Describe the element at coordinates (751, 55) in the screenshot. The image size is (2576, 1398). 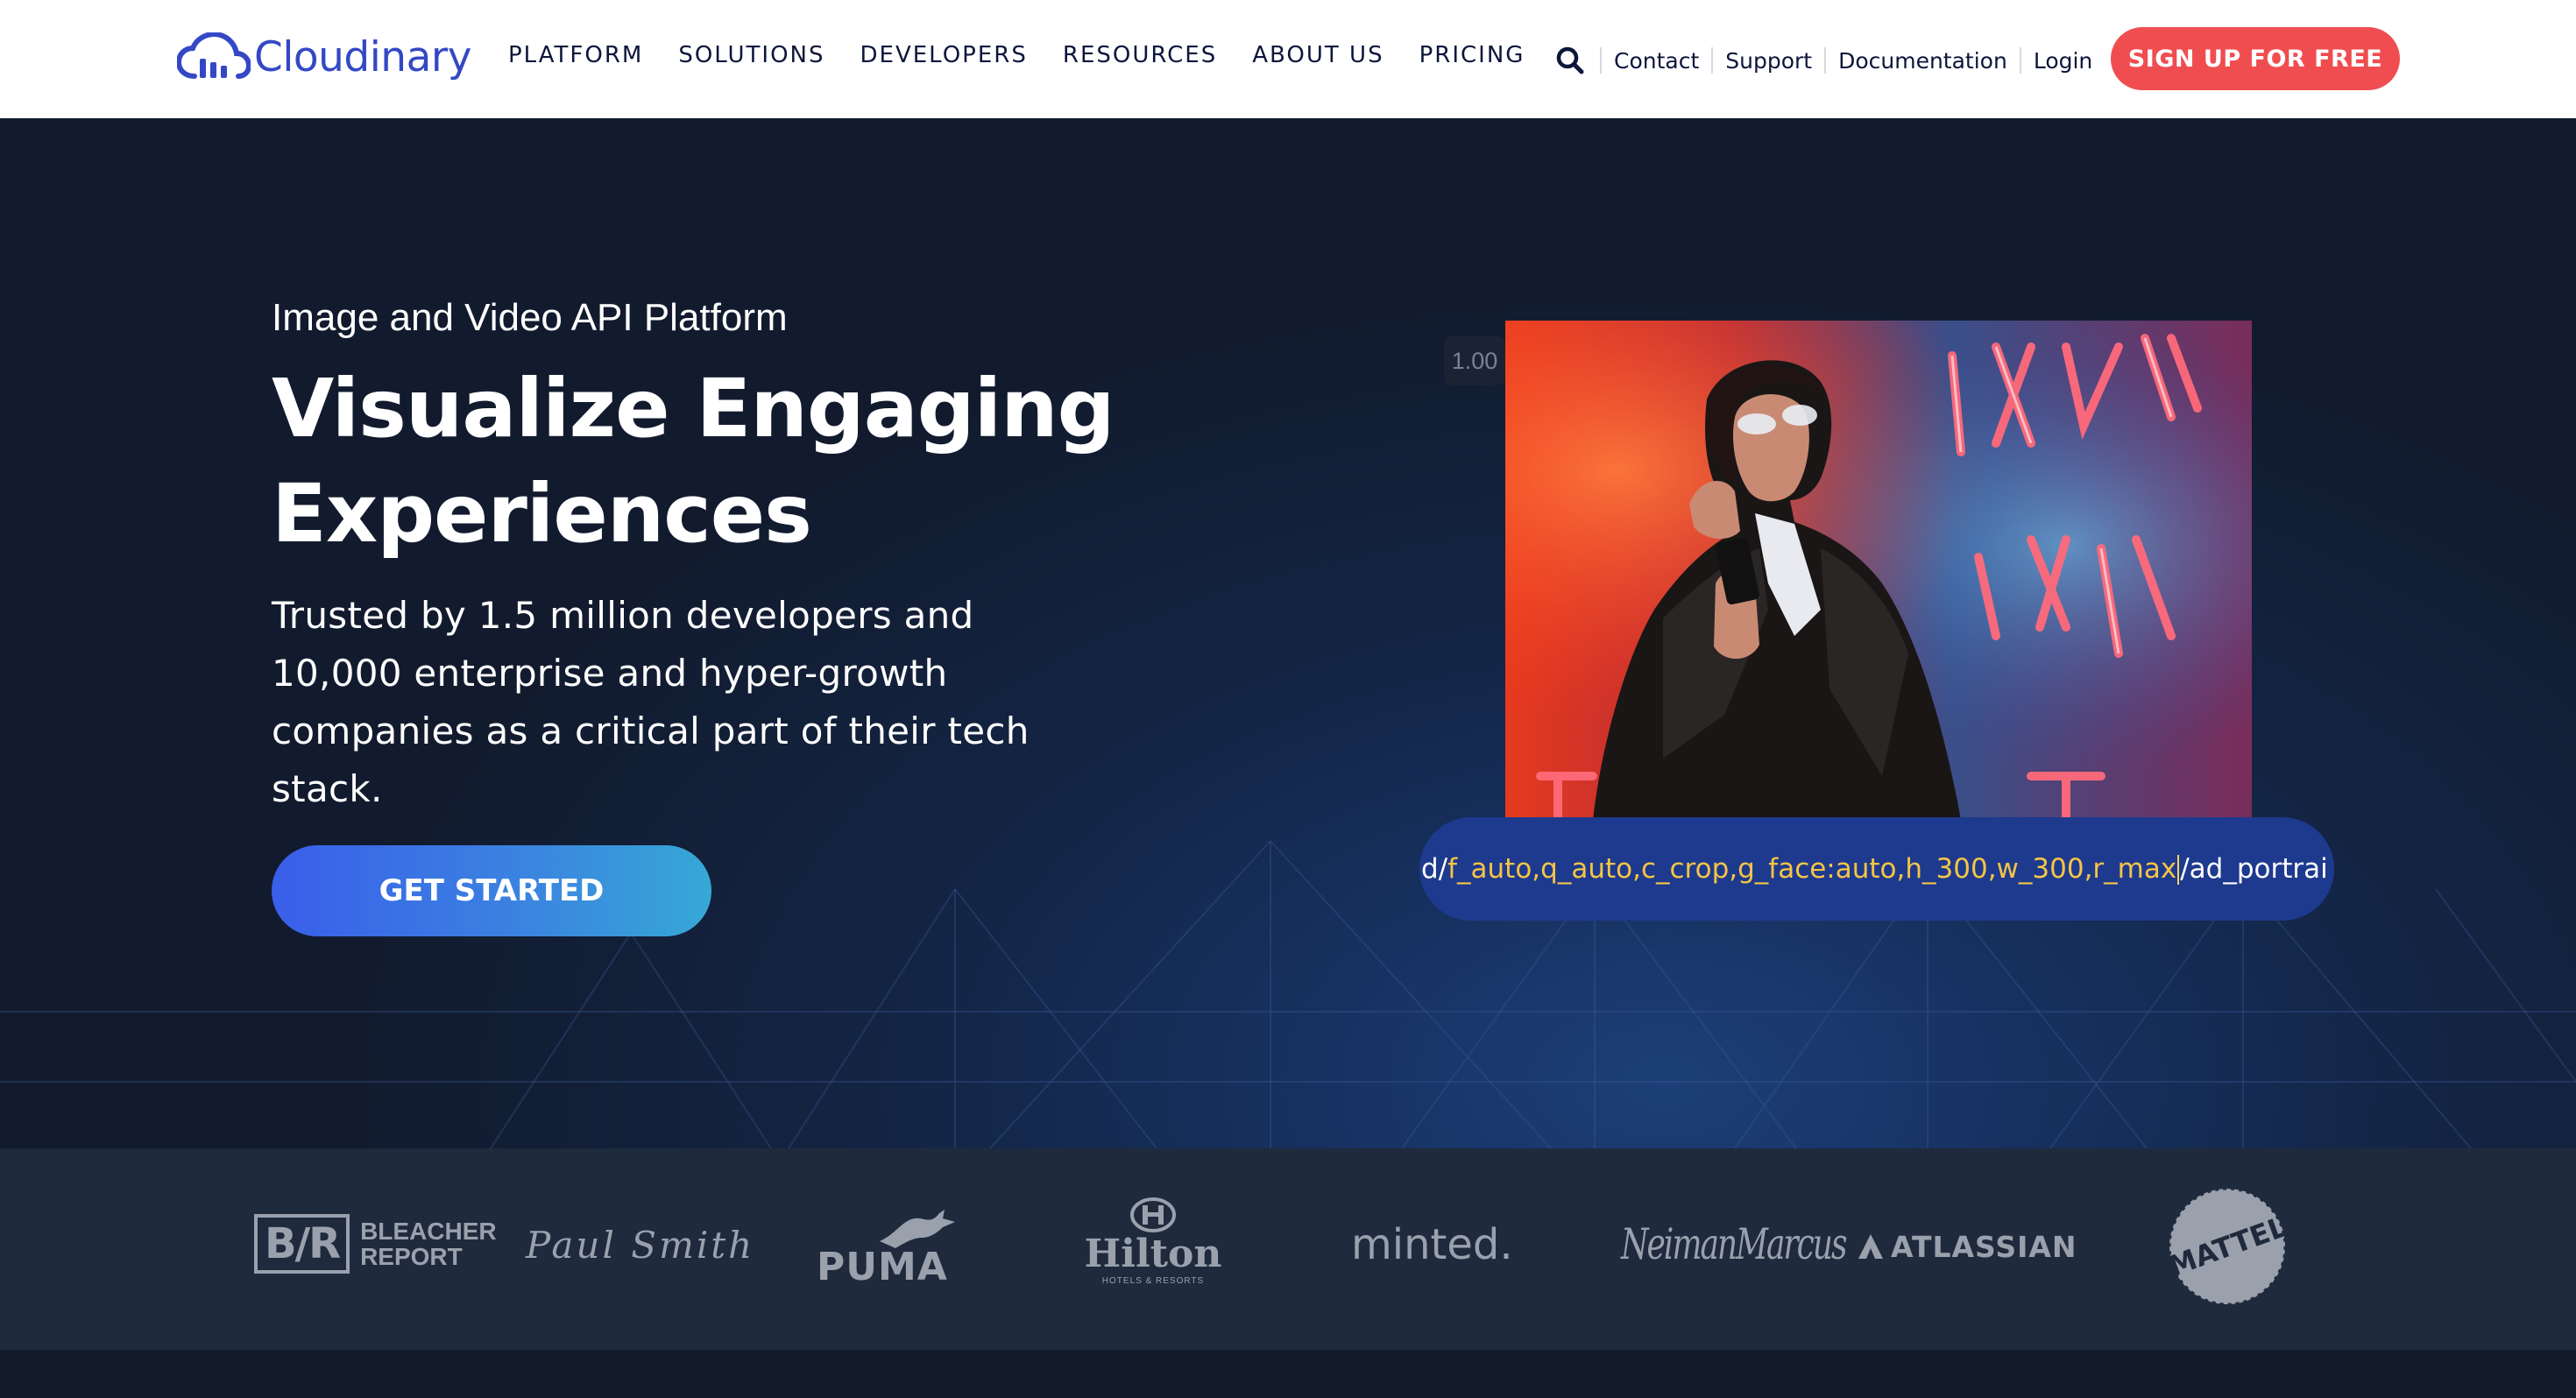
I see `nav-solutions: SOLUTIONS` at that location.